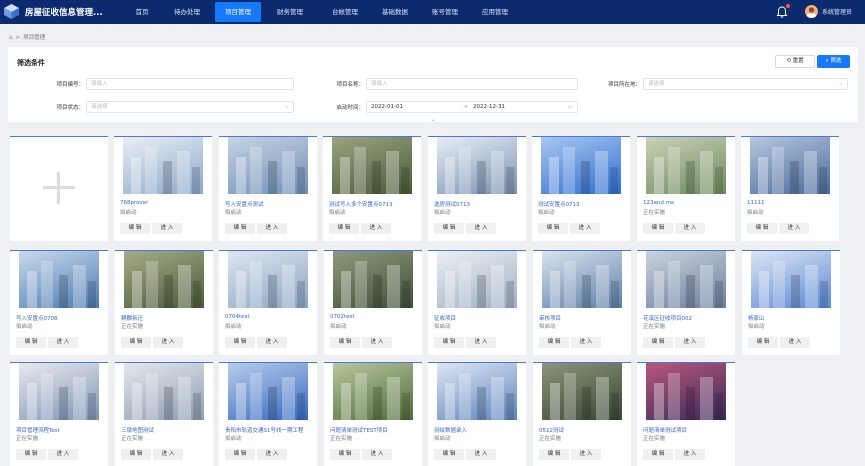 This screenshot has height=466, width=865. I want to click on project-card: 768prover 拟启动编 辑进 入, so click(163, 188).